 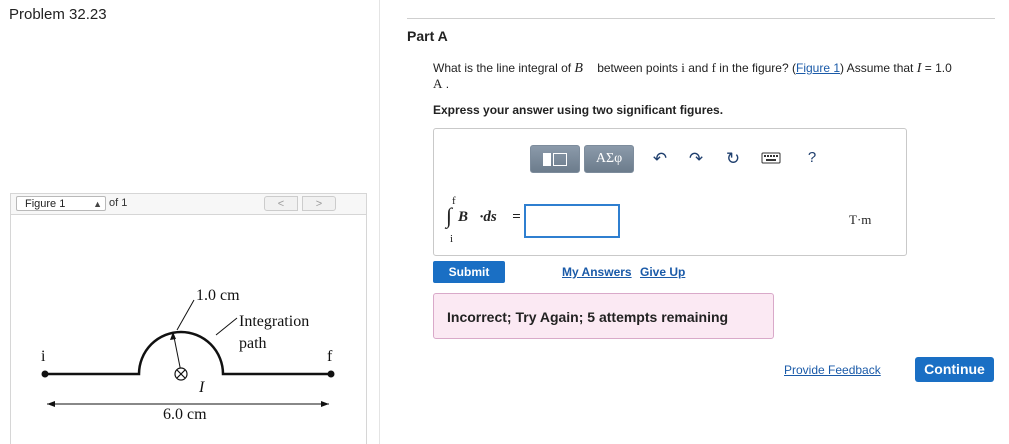 I want to click on question-segment: and, so click(x=698, y=68).